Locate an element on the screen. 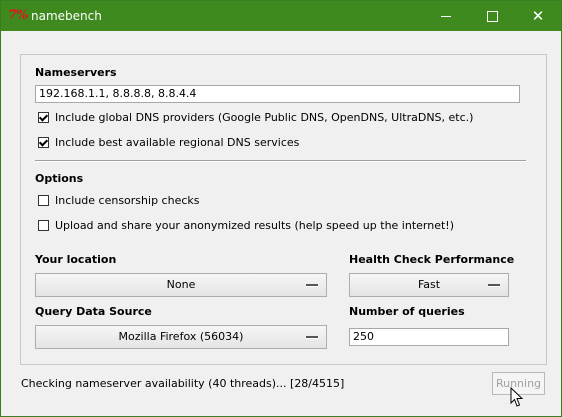 The image size is (562, 417). queries-input: 250 is located at coordinates (429, 337).